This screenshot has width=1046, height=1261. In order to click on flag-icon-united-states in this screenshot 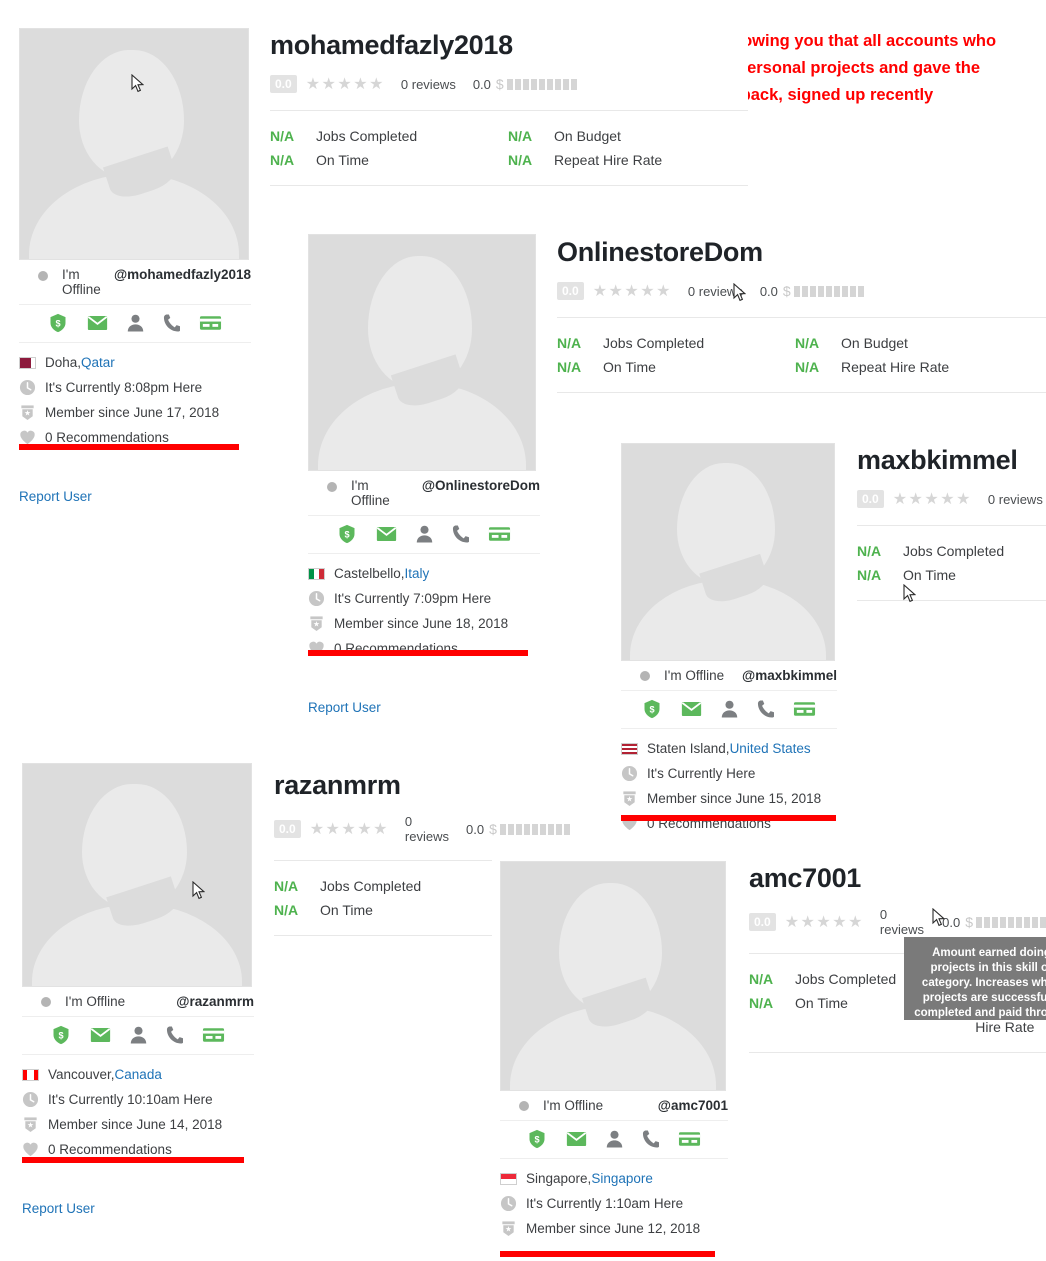, I will do `click(629, 748)`.